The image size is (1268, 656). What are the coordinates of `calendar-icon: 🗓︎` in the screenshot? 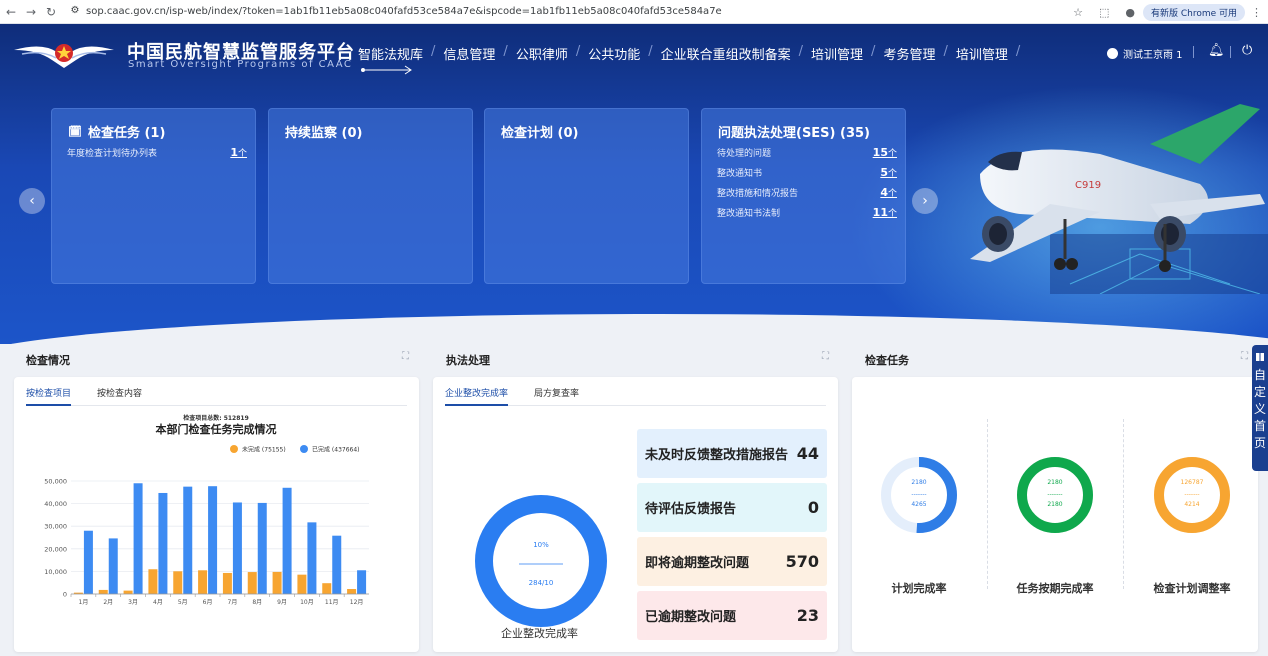 It's located at (75, 131).